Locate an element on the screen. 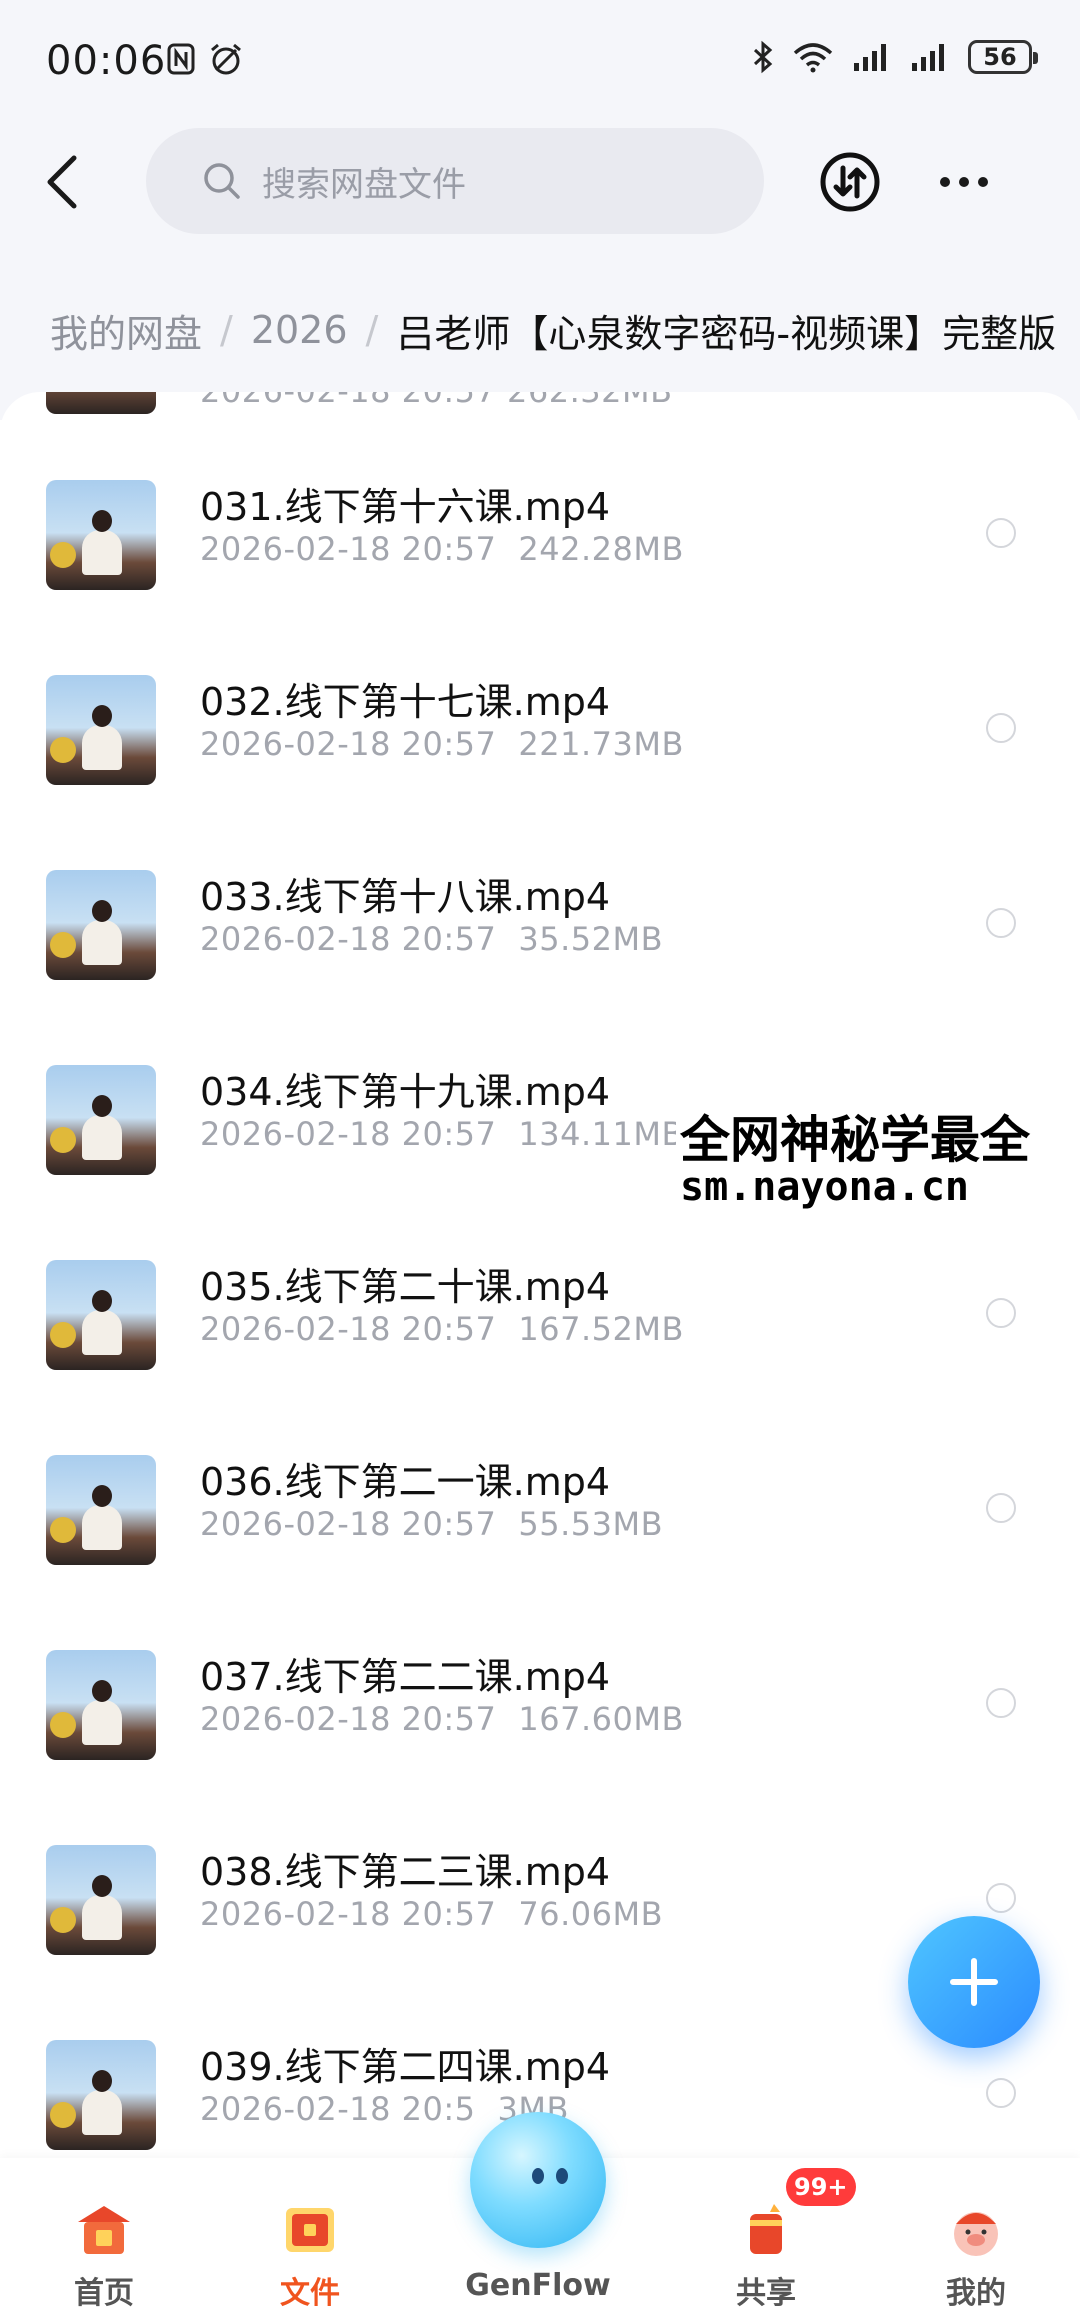 This screenshot has height=2324, width=1080. more-button is located at coordinates (972, 182).